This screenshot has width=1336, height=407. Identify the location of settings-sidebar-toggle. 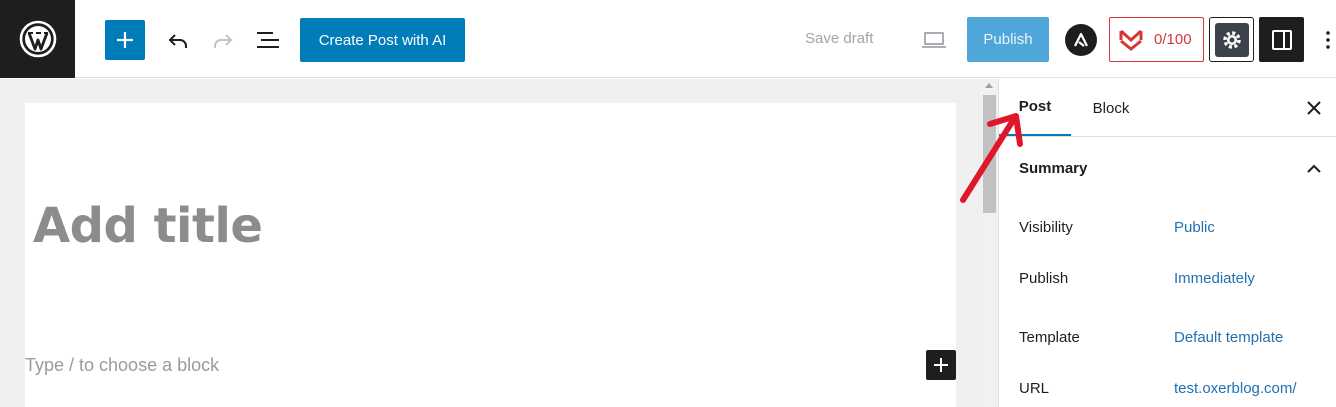
(1281, 39).